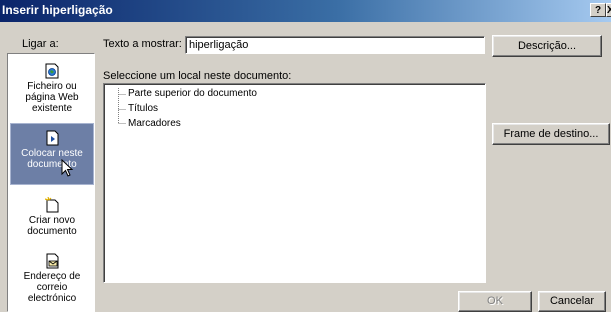  I want to click on new-document-icon, so click(52, 205).